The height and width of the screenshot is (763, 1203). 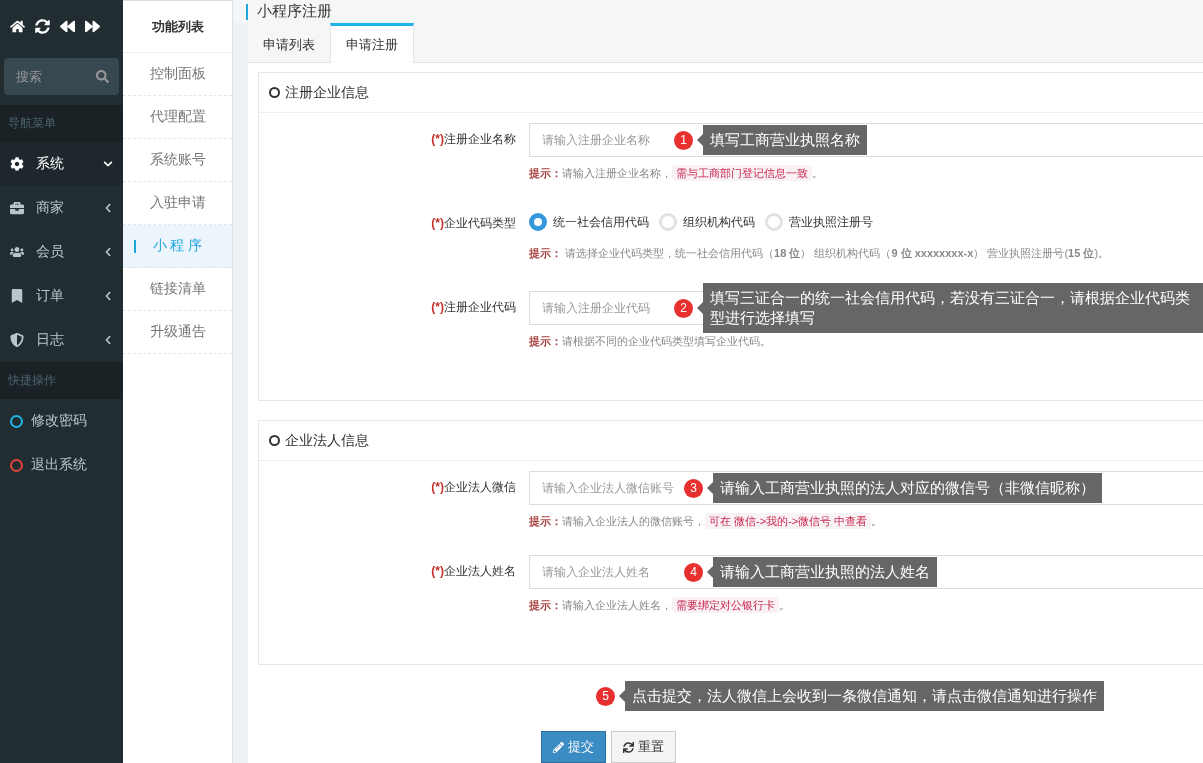 I want to click on page-title: 小程序注册, so click(x=294, y=11).